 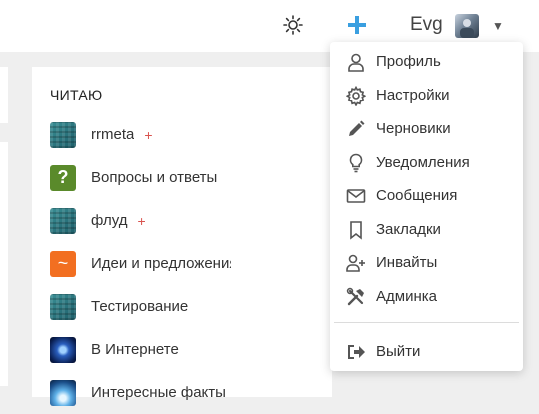 What do you see at coordinates (158, 392) in the screenshot?
I see `feed-name: Интересные факты` at bounding box center [158, 392].